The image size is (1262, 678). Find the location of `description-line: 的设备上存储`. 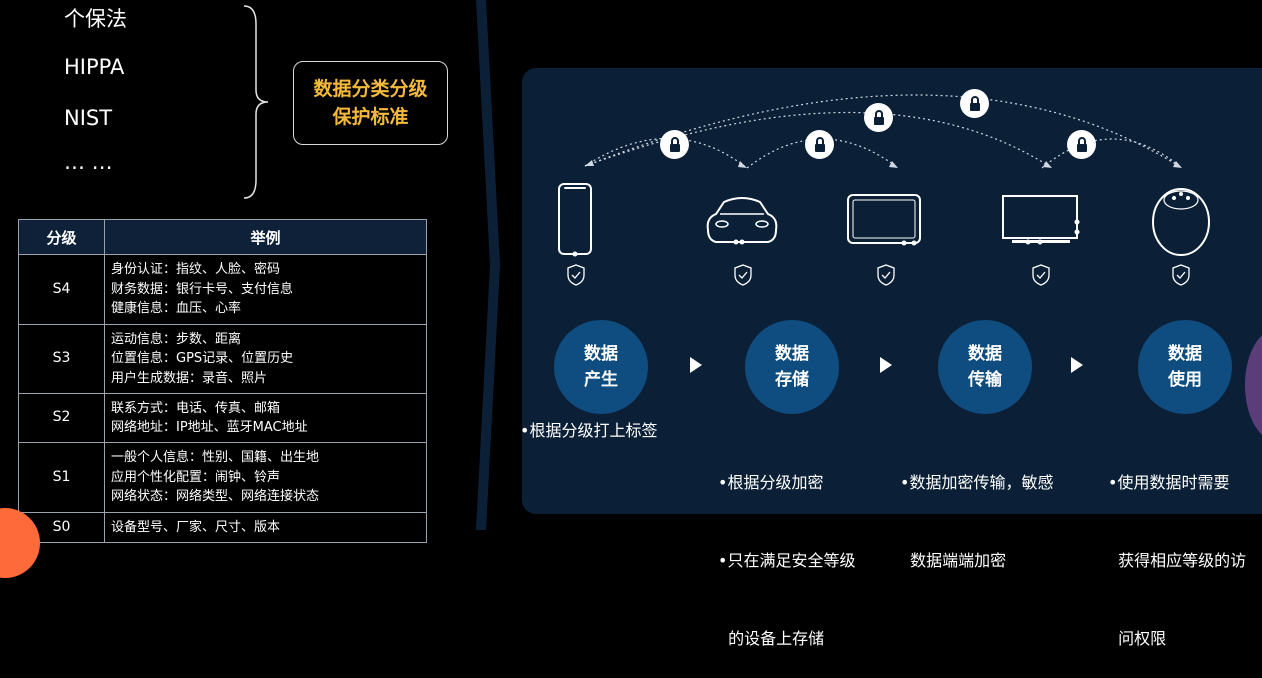

description-line: 的设备上存储 is located at coordinates (771, 638).